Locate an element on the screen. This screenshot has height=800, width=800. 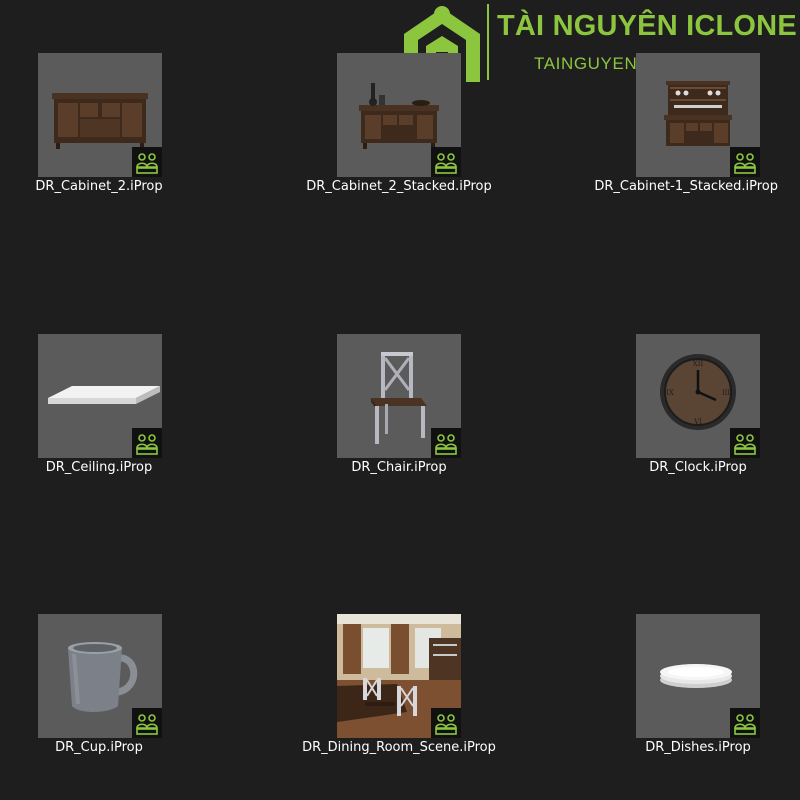
svg-text: VI is located at coordinates (697, 422).